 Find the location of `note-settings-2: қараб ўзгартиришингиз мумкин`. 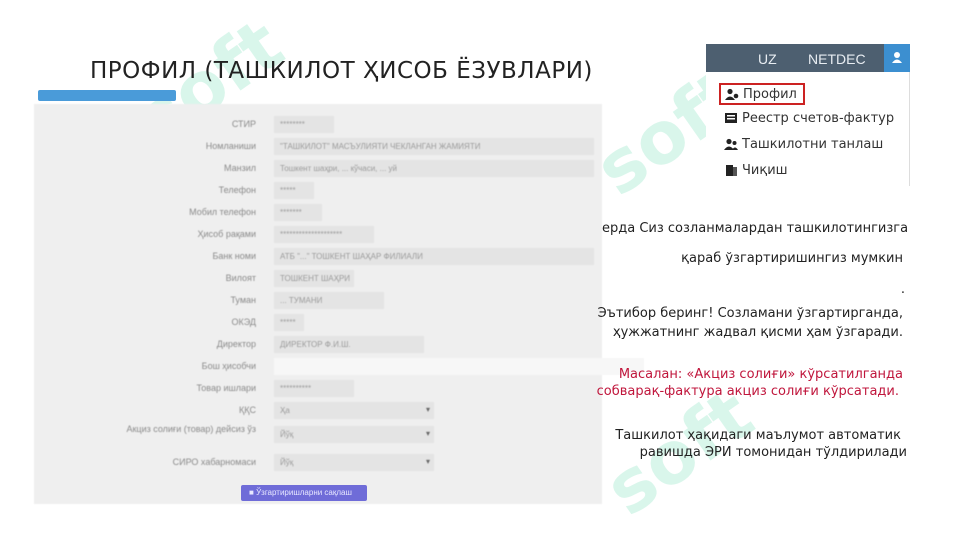

note-settings-2: қараб ўзгартиришингиз мумкин is located at coordinates (792, 258).